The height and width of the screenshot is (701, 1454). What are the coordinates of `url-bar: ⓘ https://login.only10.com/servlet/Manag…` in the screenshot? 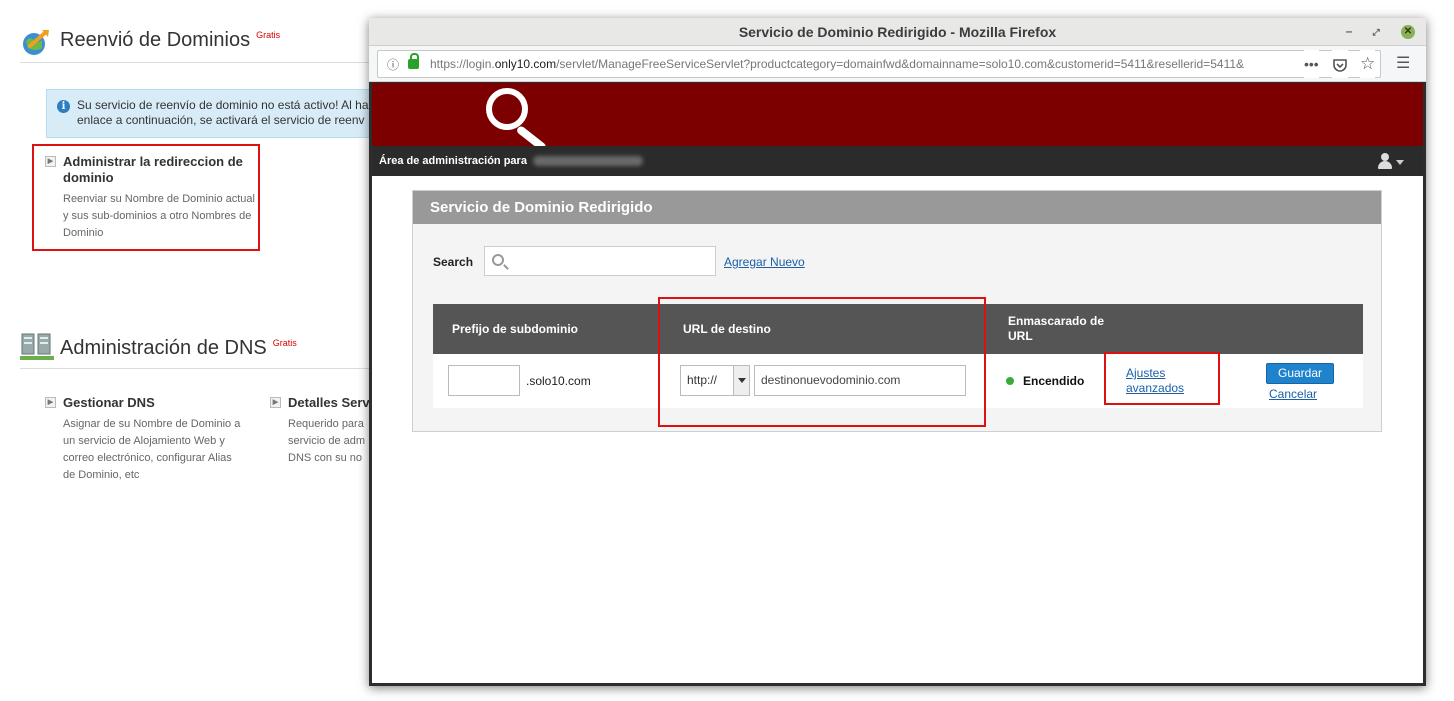 It's located at (879, 64).